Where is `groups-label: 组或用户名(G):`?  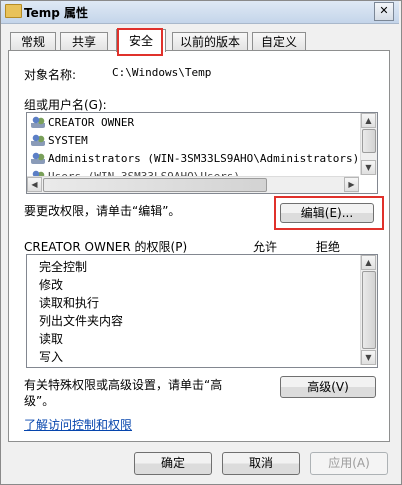
groups-label: 组或用户名(G): is located at coordinates (65, 105).